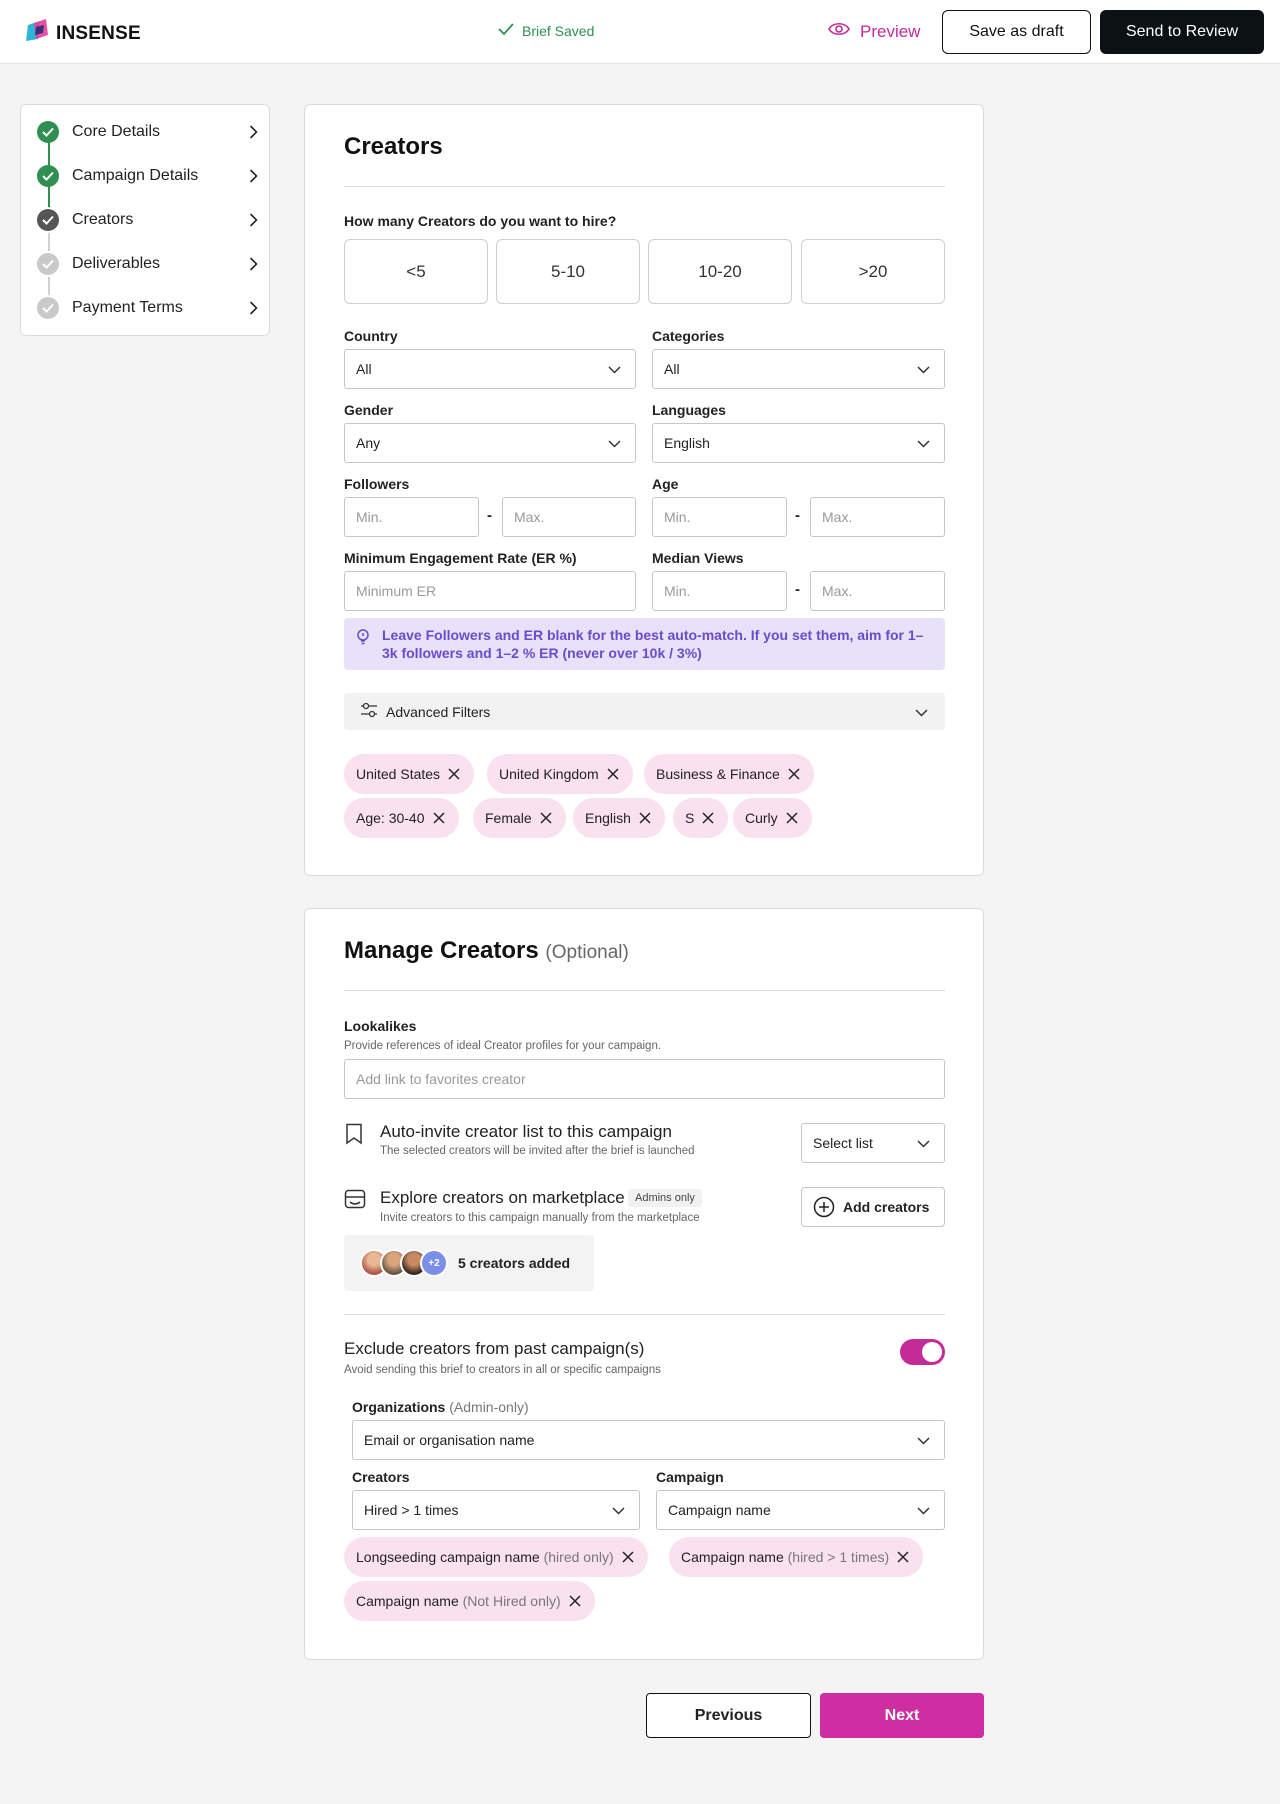 This screenshot has height=1804, width=1280. What do you see at coordinates (485, 1557) in the screenshot?
I see `chip-label: Longseeding campaign name (hired only)` at bounding box center [485, 1557].